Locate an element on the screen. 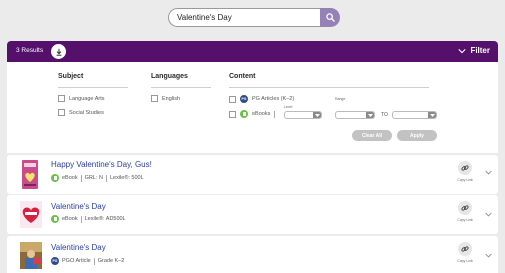  search-icon is located at coordinates (330, 17).